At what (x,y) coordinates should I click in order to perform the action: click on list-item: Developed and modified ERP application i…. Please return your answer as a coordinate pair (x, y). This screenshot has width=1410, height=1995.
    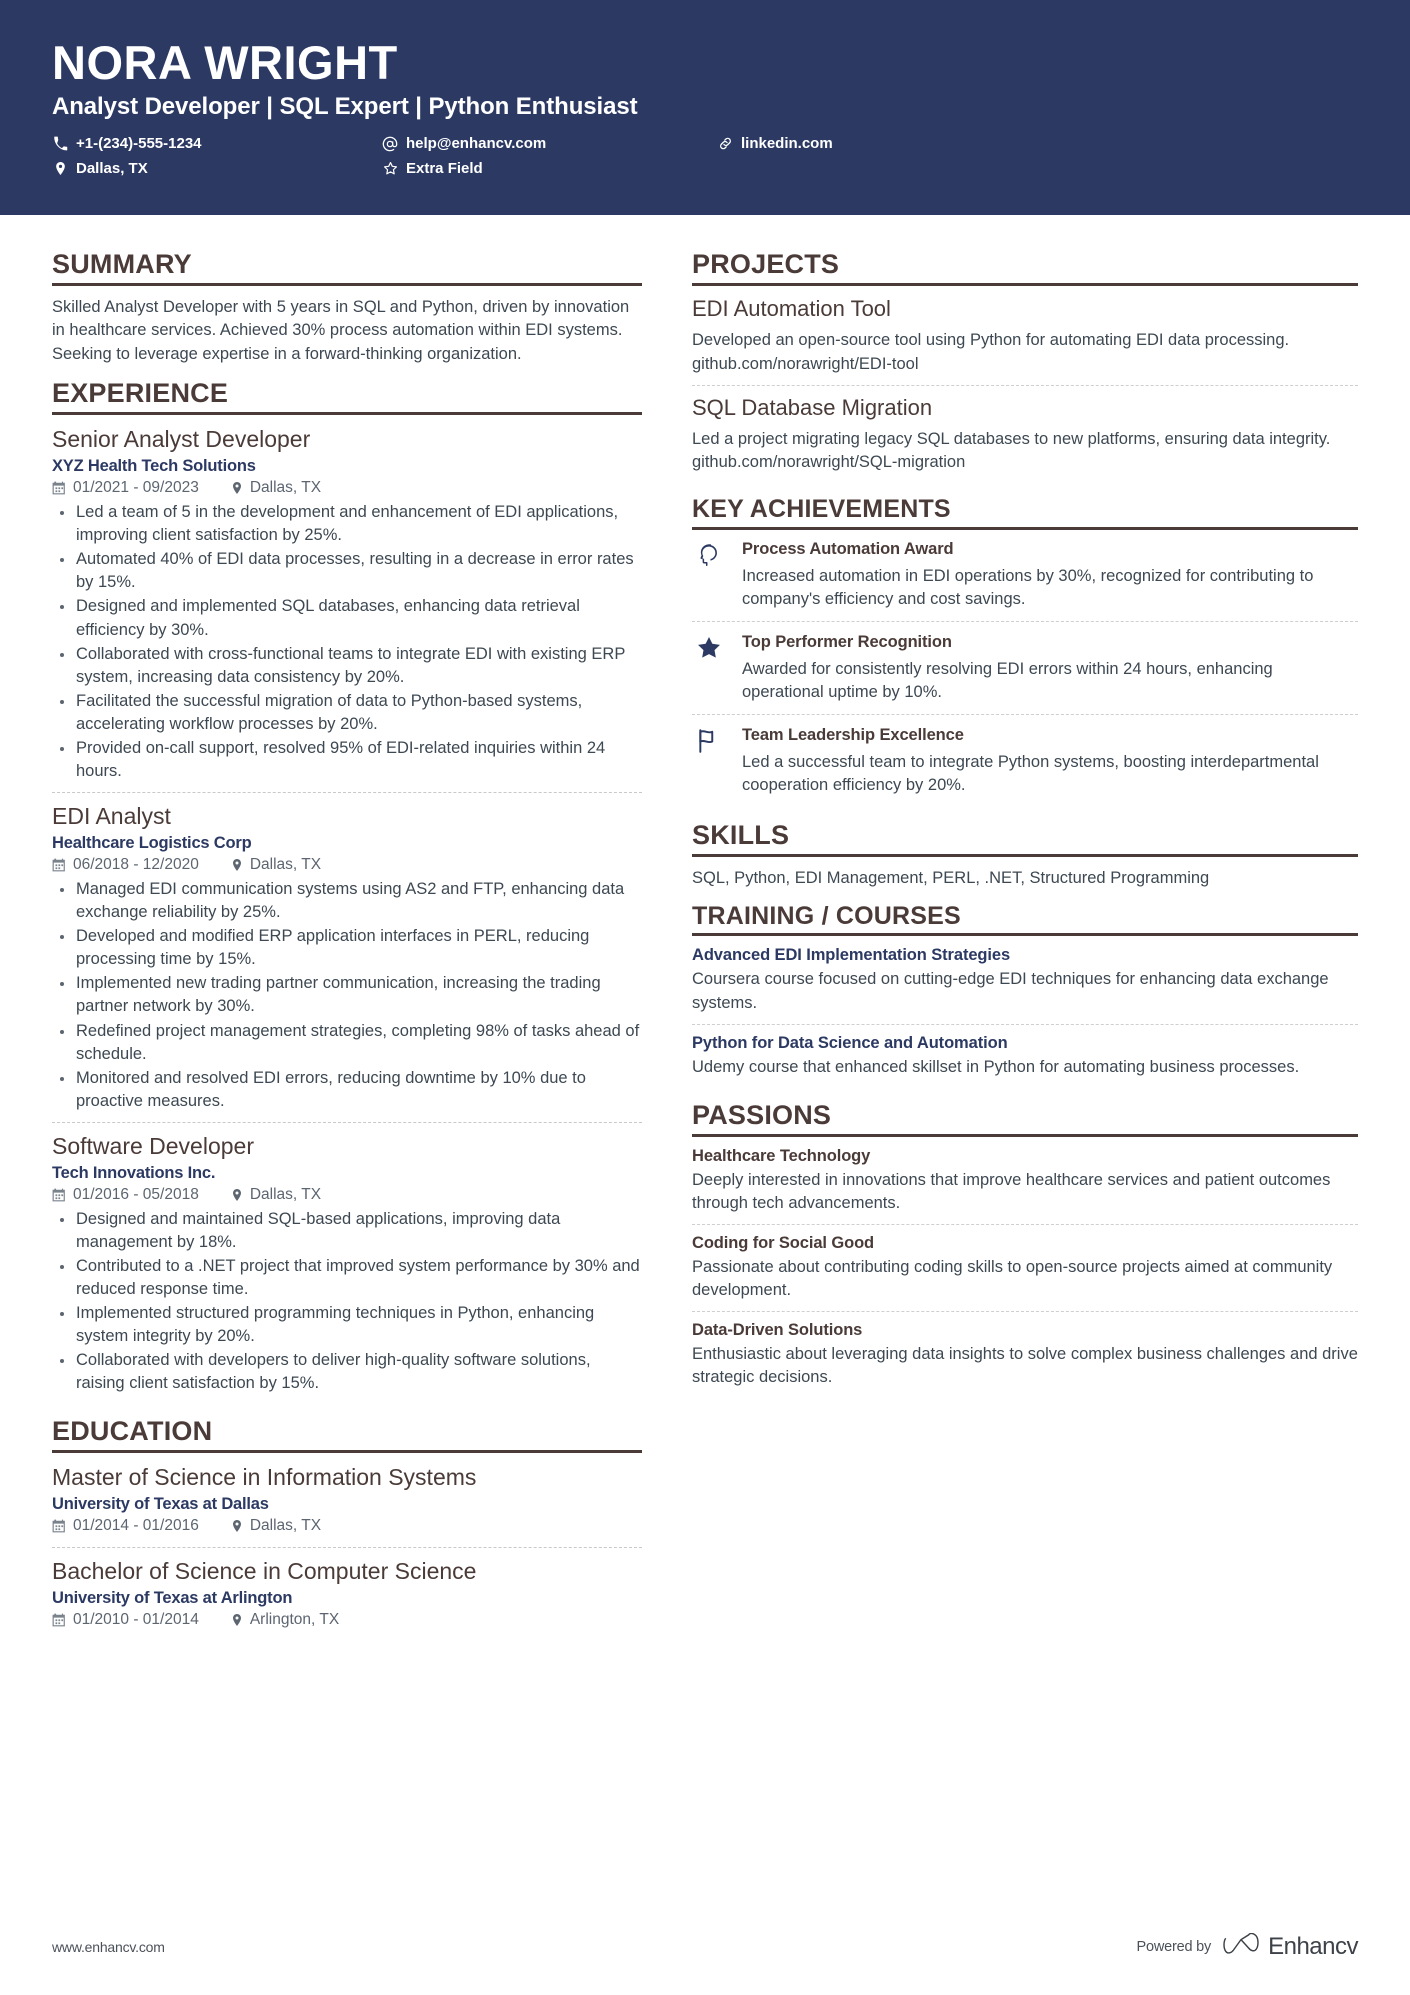
    Looking at the image, I should click on (351, 948).